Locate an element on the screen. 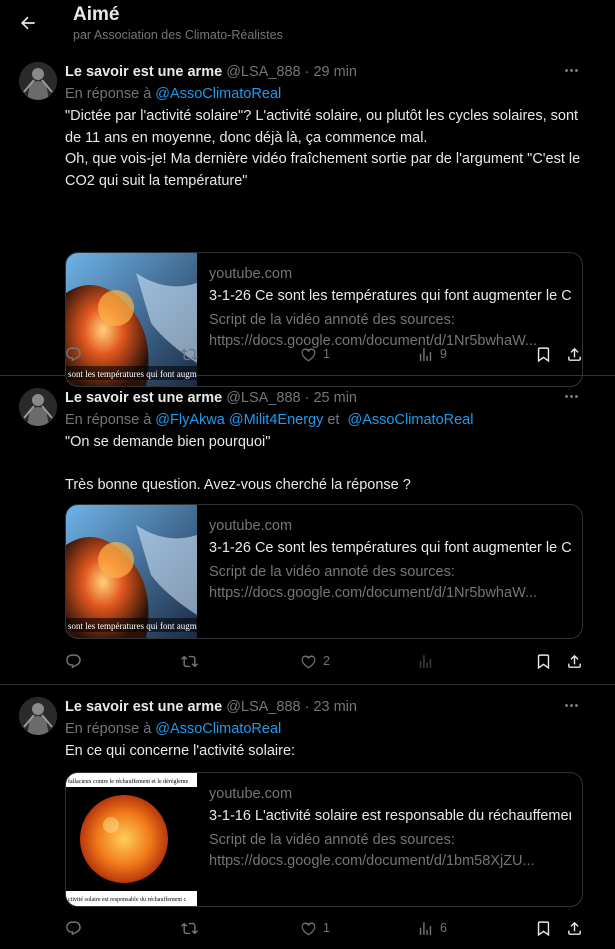 The width and height of the screenshot is (615, 949). tweet-actions: 1 6 is located at coordinates (307, 928).